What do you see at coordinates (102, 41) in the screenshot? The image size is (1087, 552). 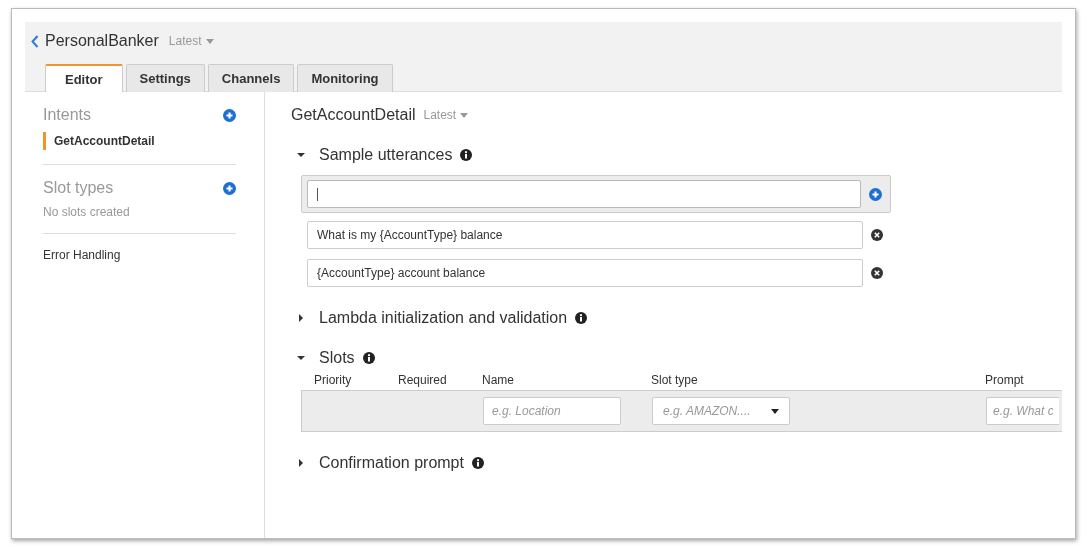 I see `bot-title: PersonalBanker` at bounding box center [102, 41].